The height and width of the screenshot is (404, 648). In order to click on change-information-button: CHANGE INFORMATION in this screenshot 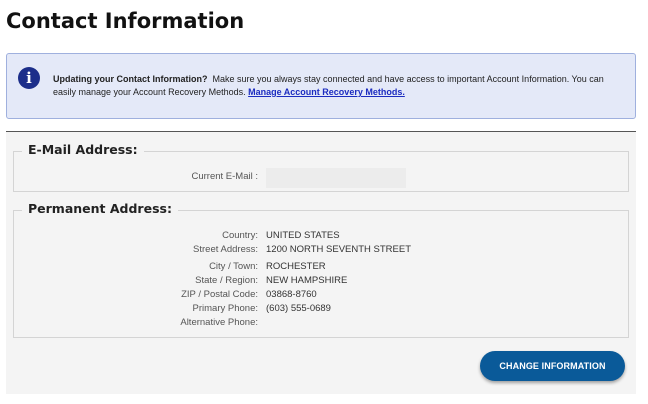, I will do `click(552, 366)`.